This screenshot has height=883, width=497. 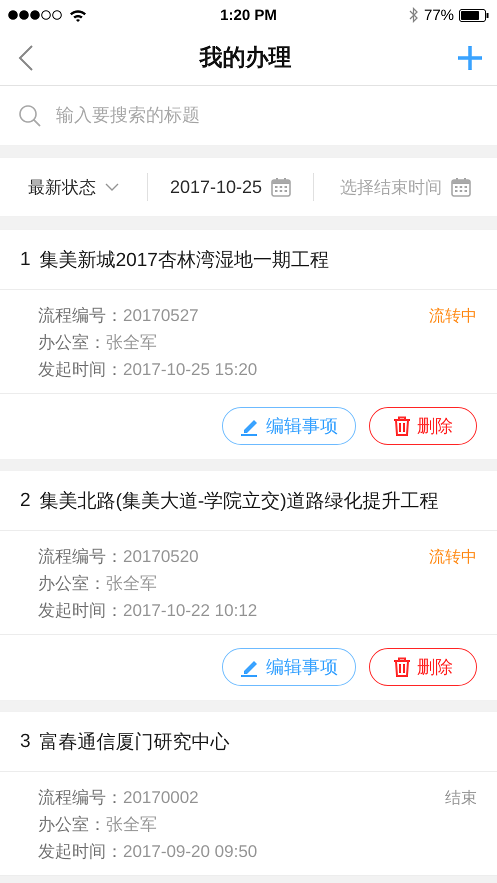 I want to click on start-date-field: 2017-10-25, so click(x=216, y=187).